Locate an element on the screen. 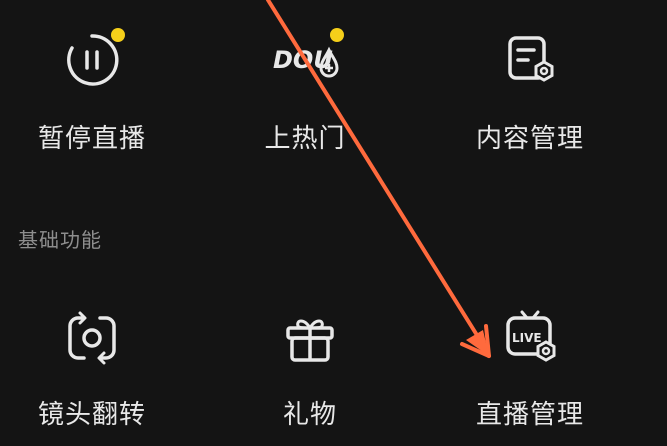  gift-label: 礼物 is located at coordinates (309, 415).